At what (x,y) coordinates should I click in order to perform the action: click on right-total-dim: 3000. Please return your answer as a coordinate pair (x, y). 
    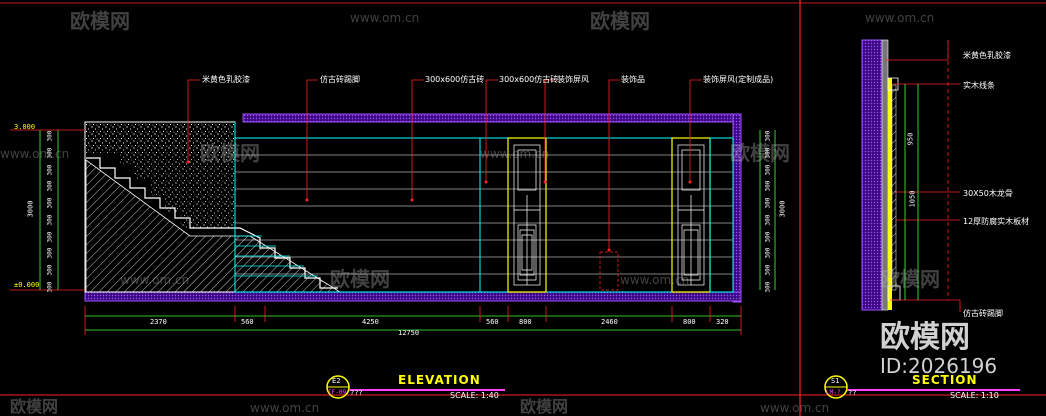
    Looking at the image, I should click on (782, 209).